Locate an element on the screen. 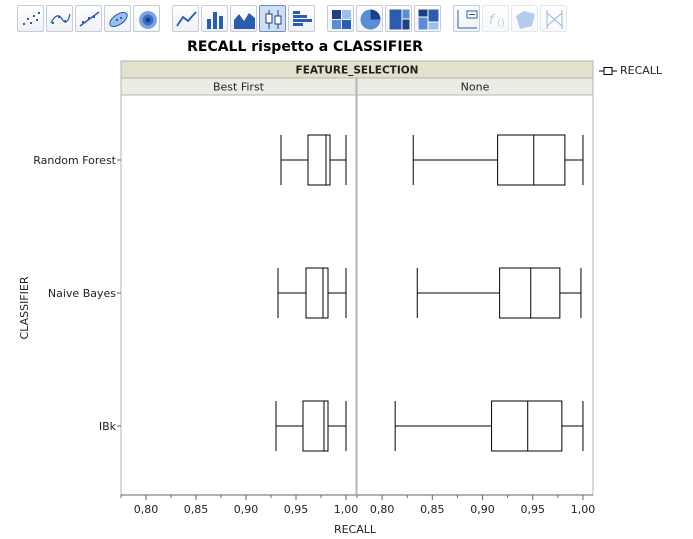 This screenshot has width=693, height=539. facet-variable-label: FEATURE_SELECTION is located at coordinates (357, 71).